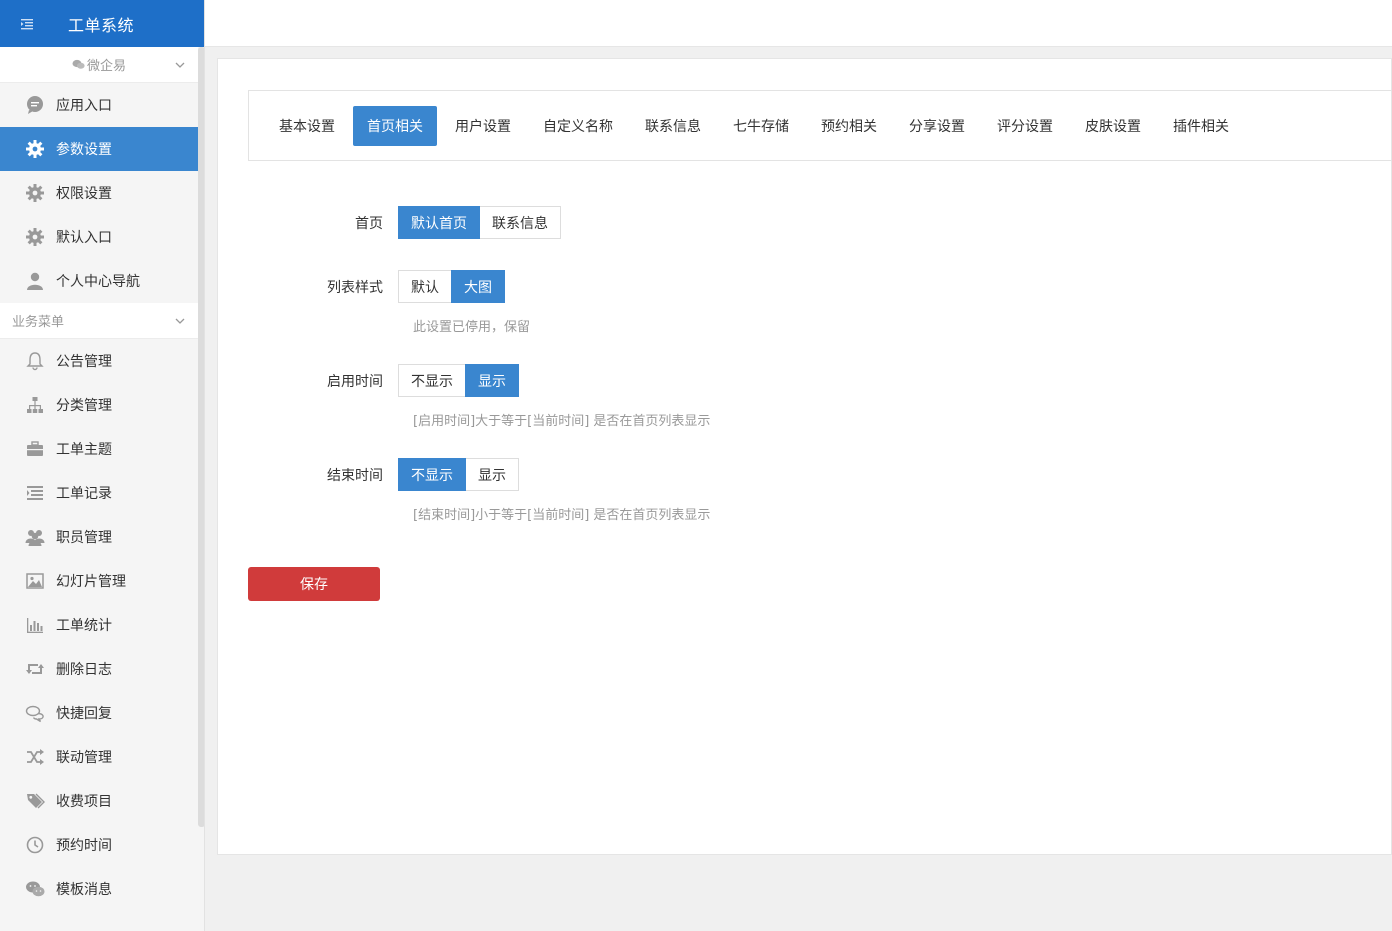 This screenshot has width=1392, height=931. I want to click on sidebar-item-label: 参数设置, so click(84, 150).